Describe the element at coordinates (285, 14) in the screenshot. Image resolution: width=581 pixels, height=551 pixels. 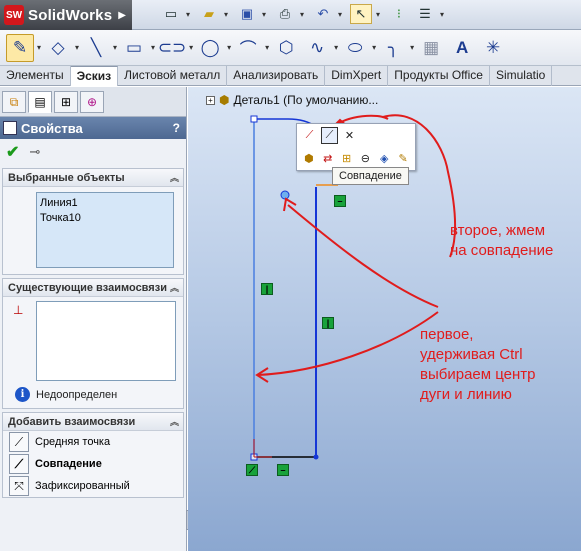
I see `print-icon: ⎙` at that location.